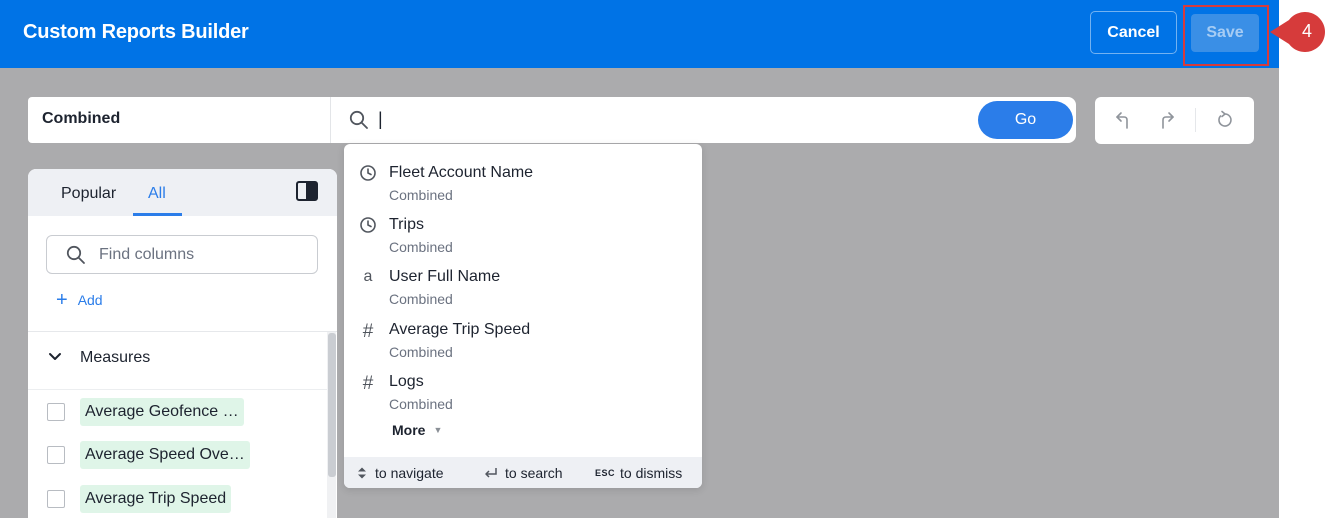  I want to click on find-columns-input, so click(199, 255).